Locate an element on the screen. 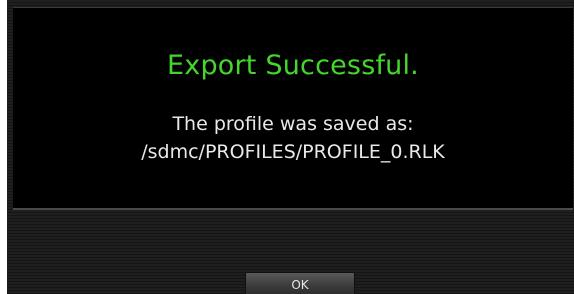 The width and height of the screenshot is (574, 294). message-line-file-path: /sdmc/PROFILES/PROFILE_0.RLK is located at coordinates (293, 152).